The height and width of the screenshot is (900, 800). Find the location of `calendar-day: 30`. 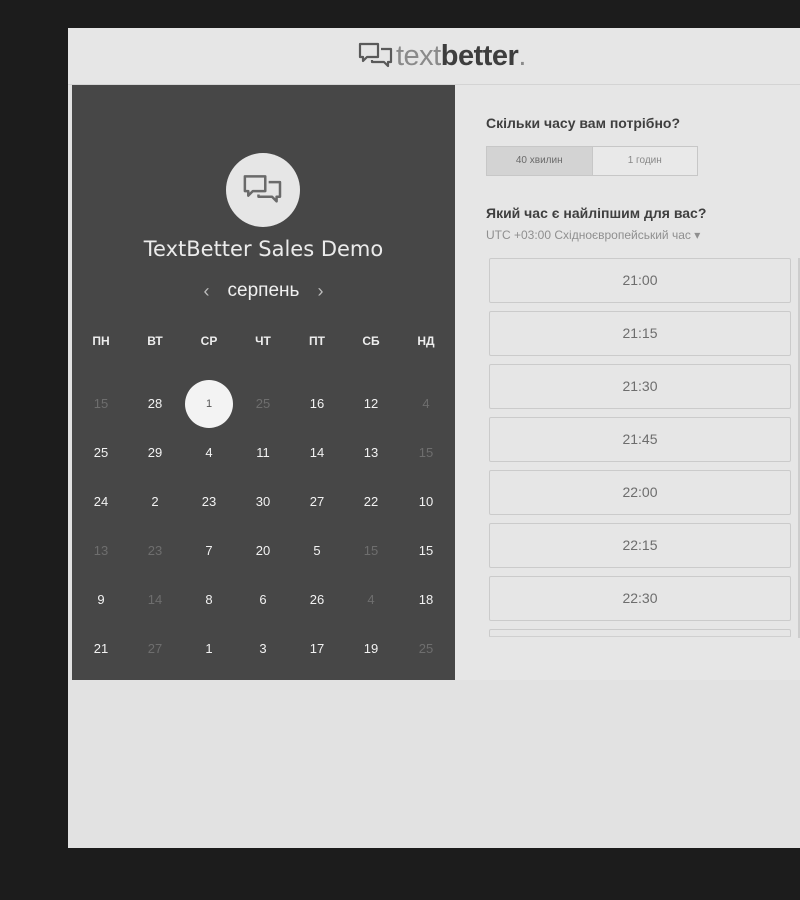

calendar-day: 30 is located at coordinates (263, 502).